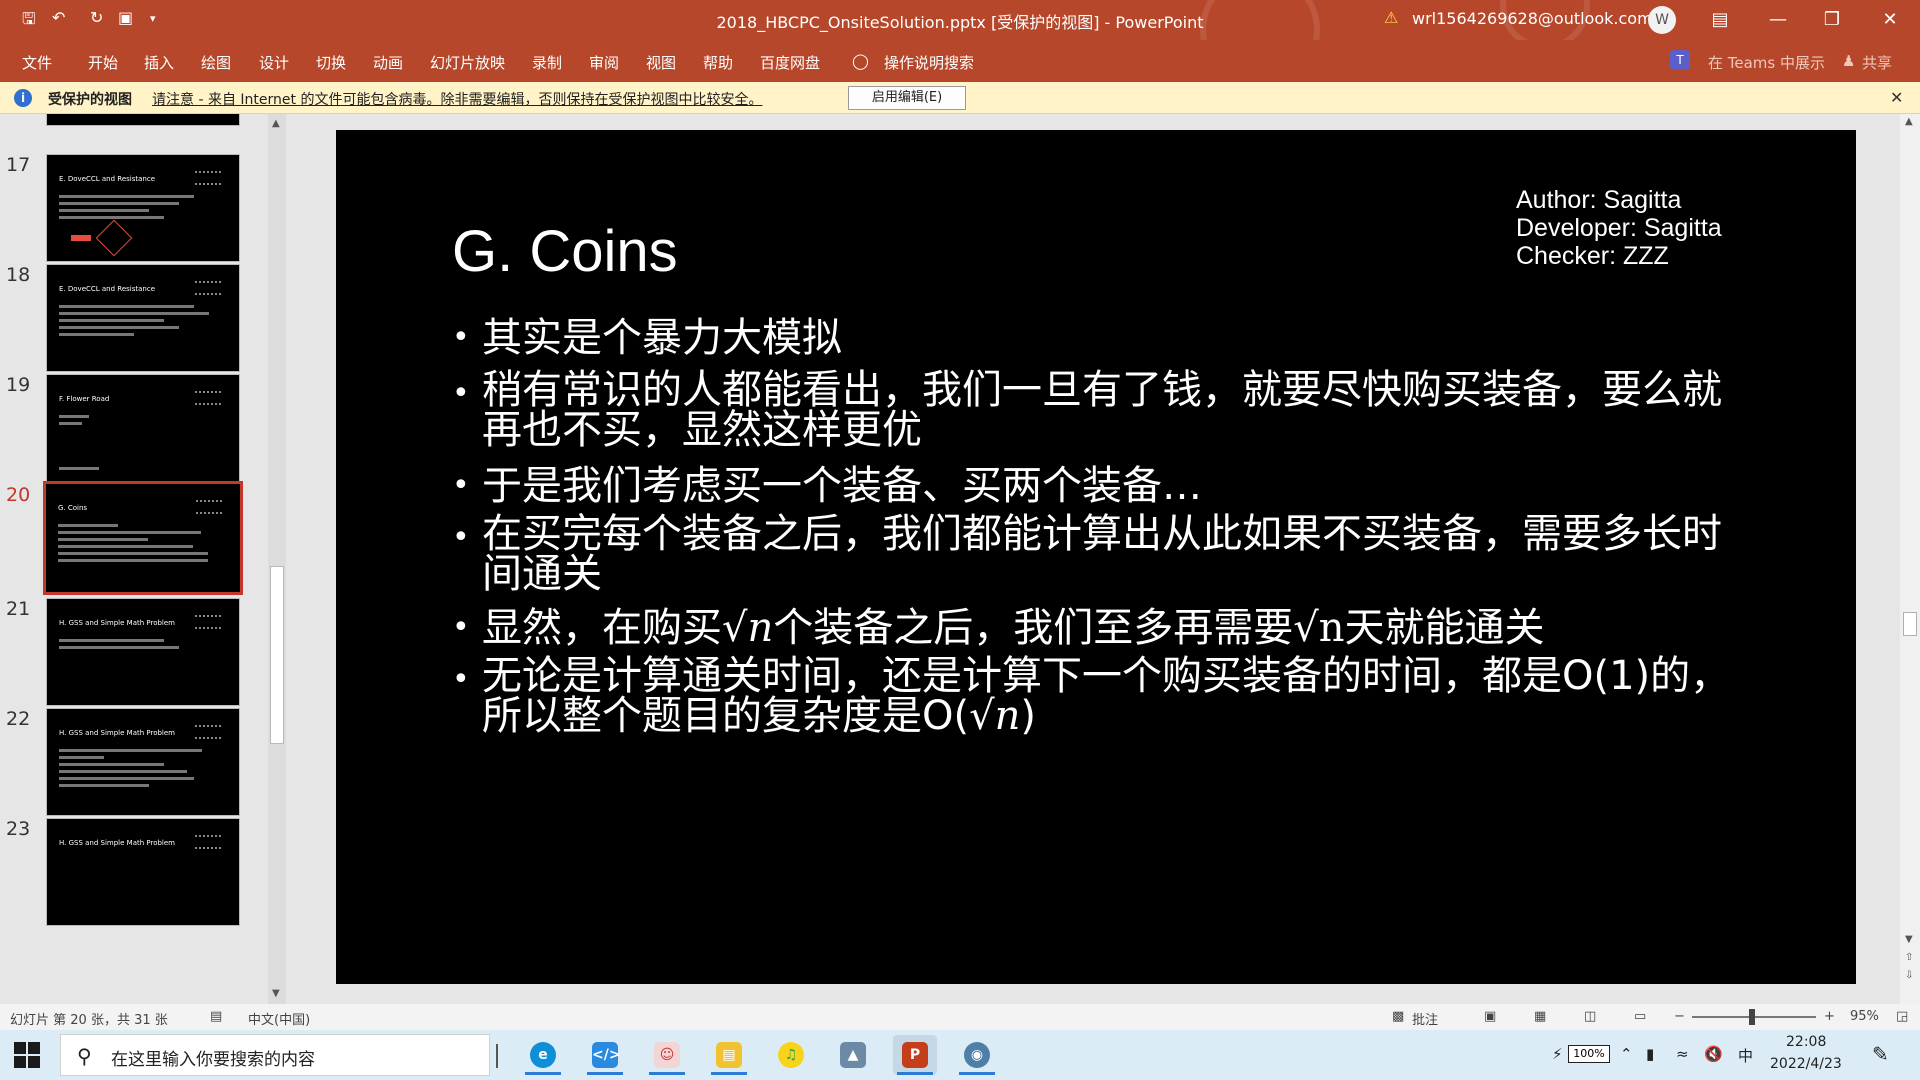  What do you see at coordinates (1640, 1016) in the screenshot?
I see `slideshow-icon: ▭` at bounding box center [1640, 1016].